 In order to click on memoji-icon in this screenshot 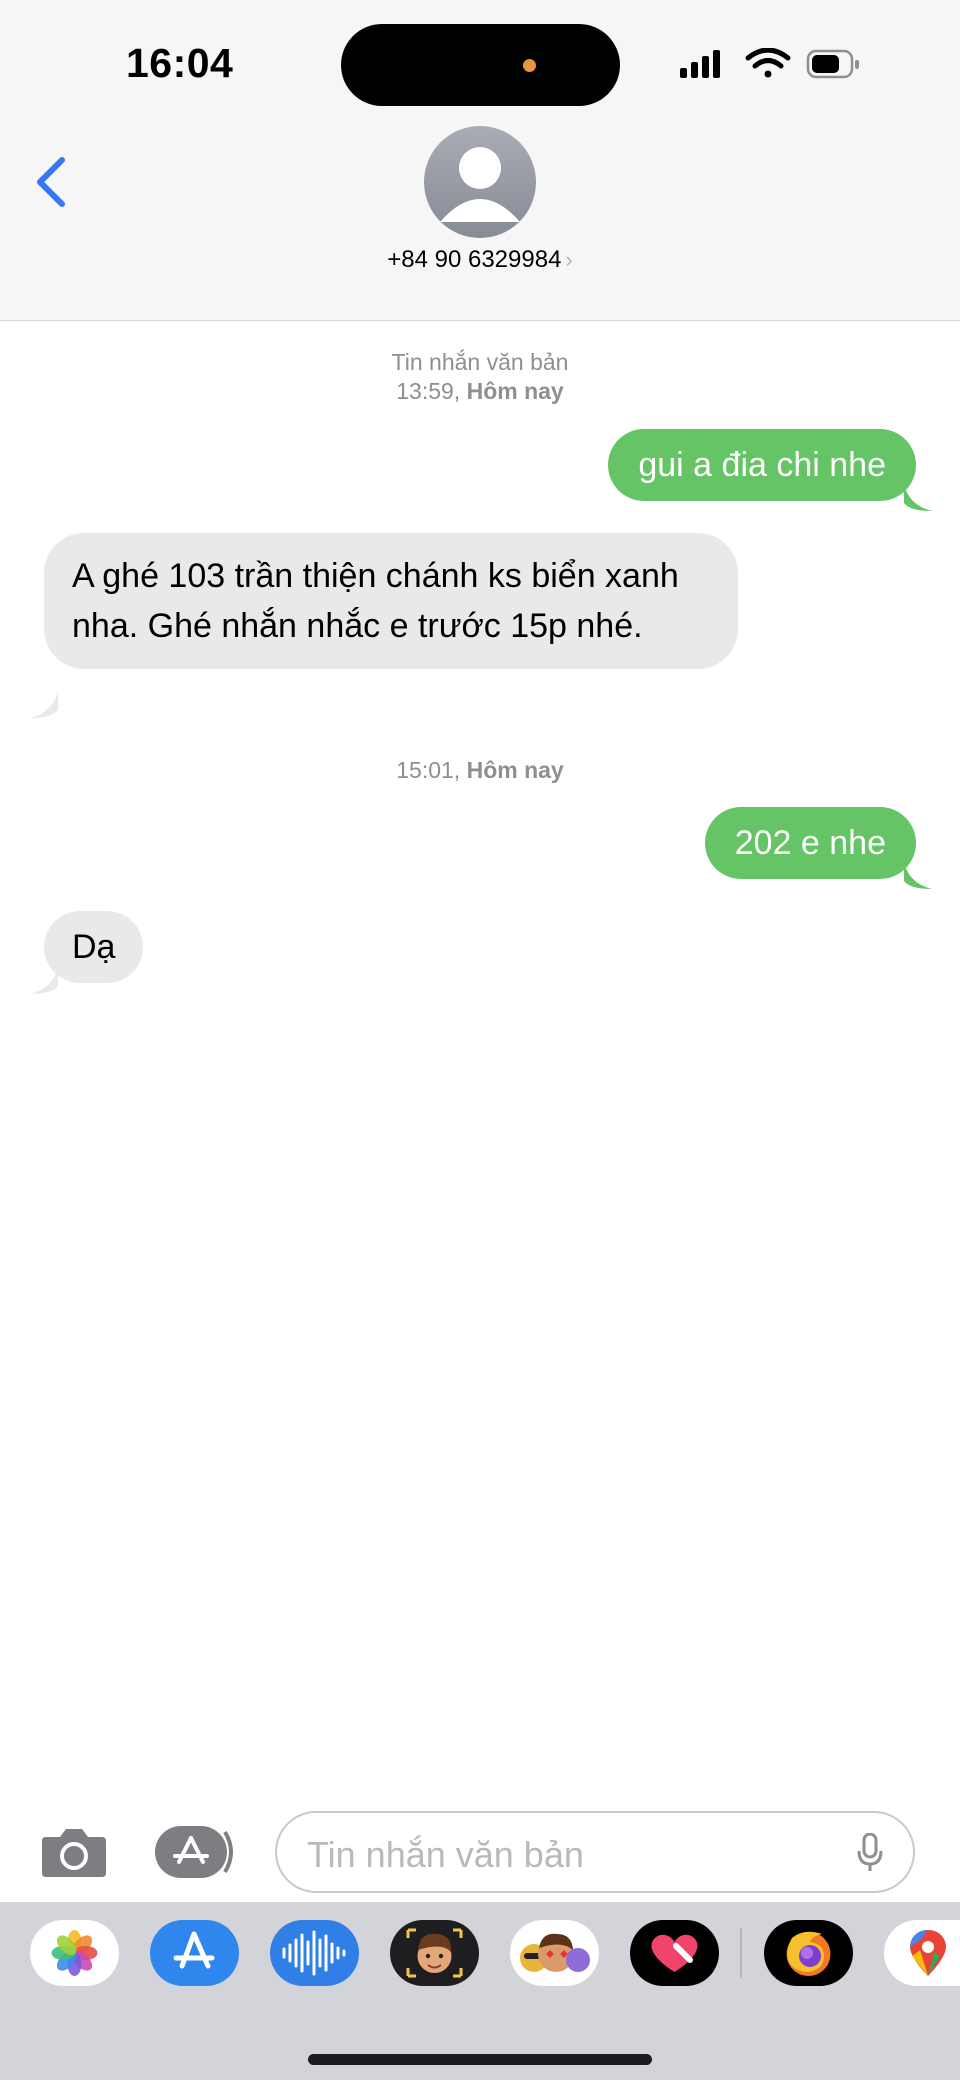, I will do `click(434, 1953)`.